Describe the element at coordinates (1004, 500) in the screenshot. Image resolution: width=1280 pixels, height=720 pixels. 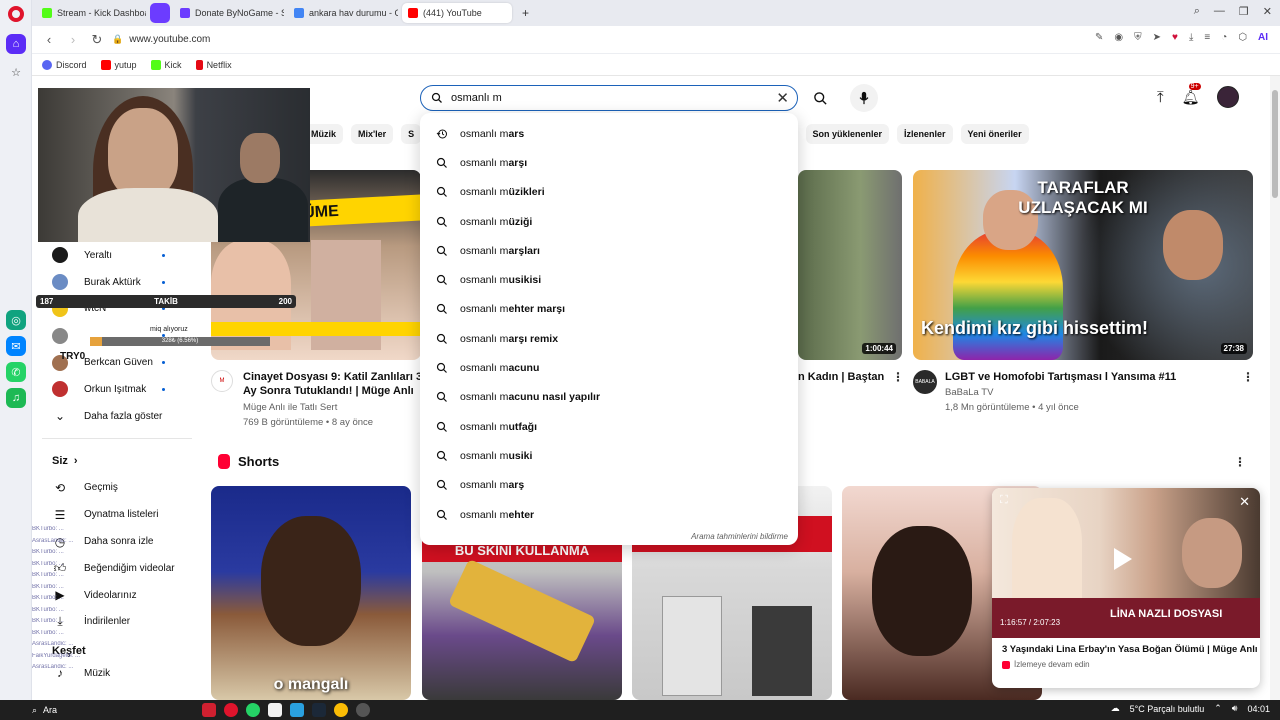
I see `expand-icon: ⛶` at that location.